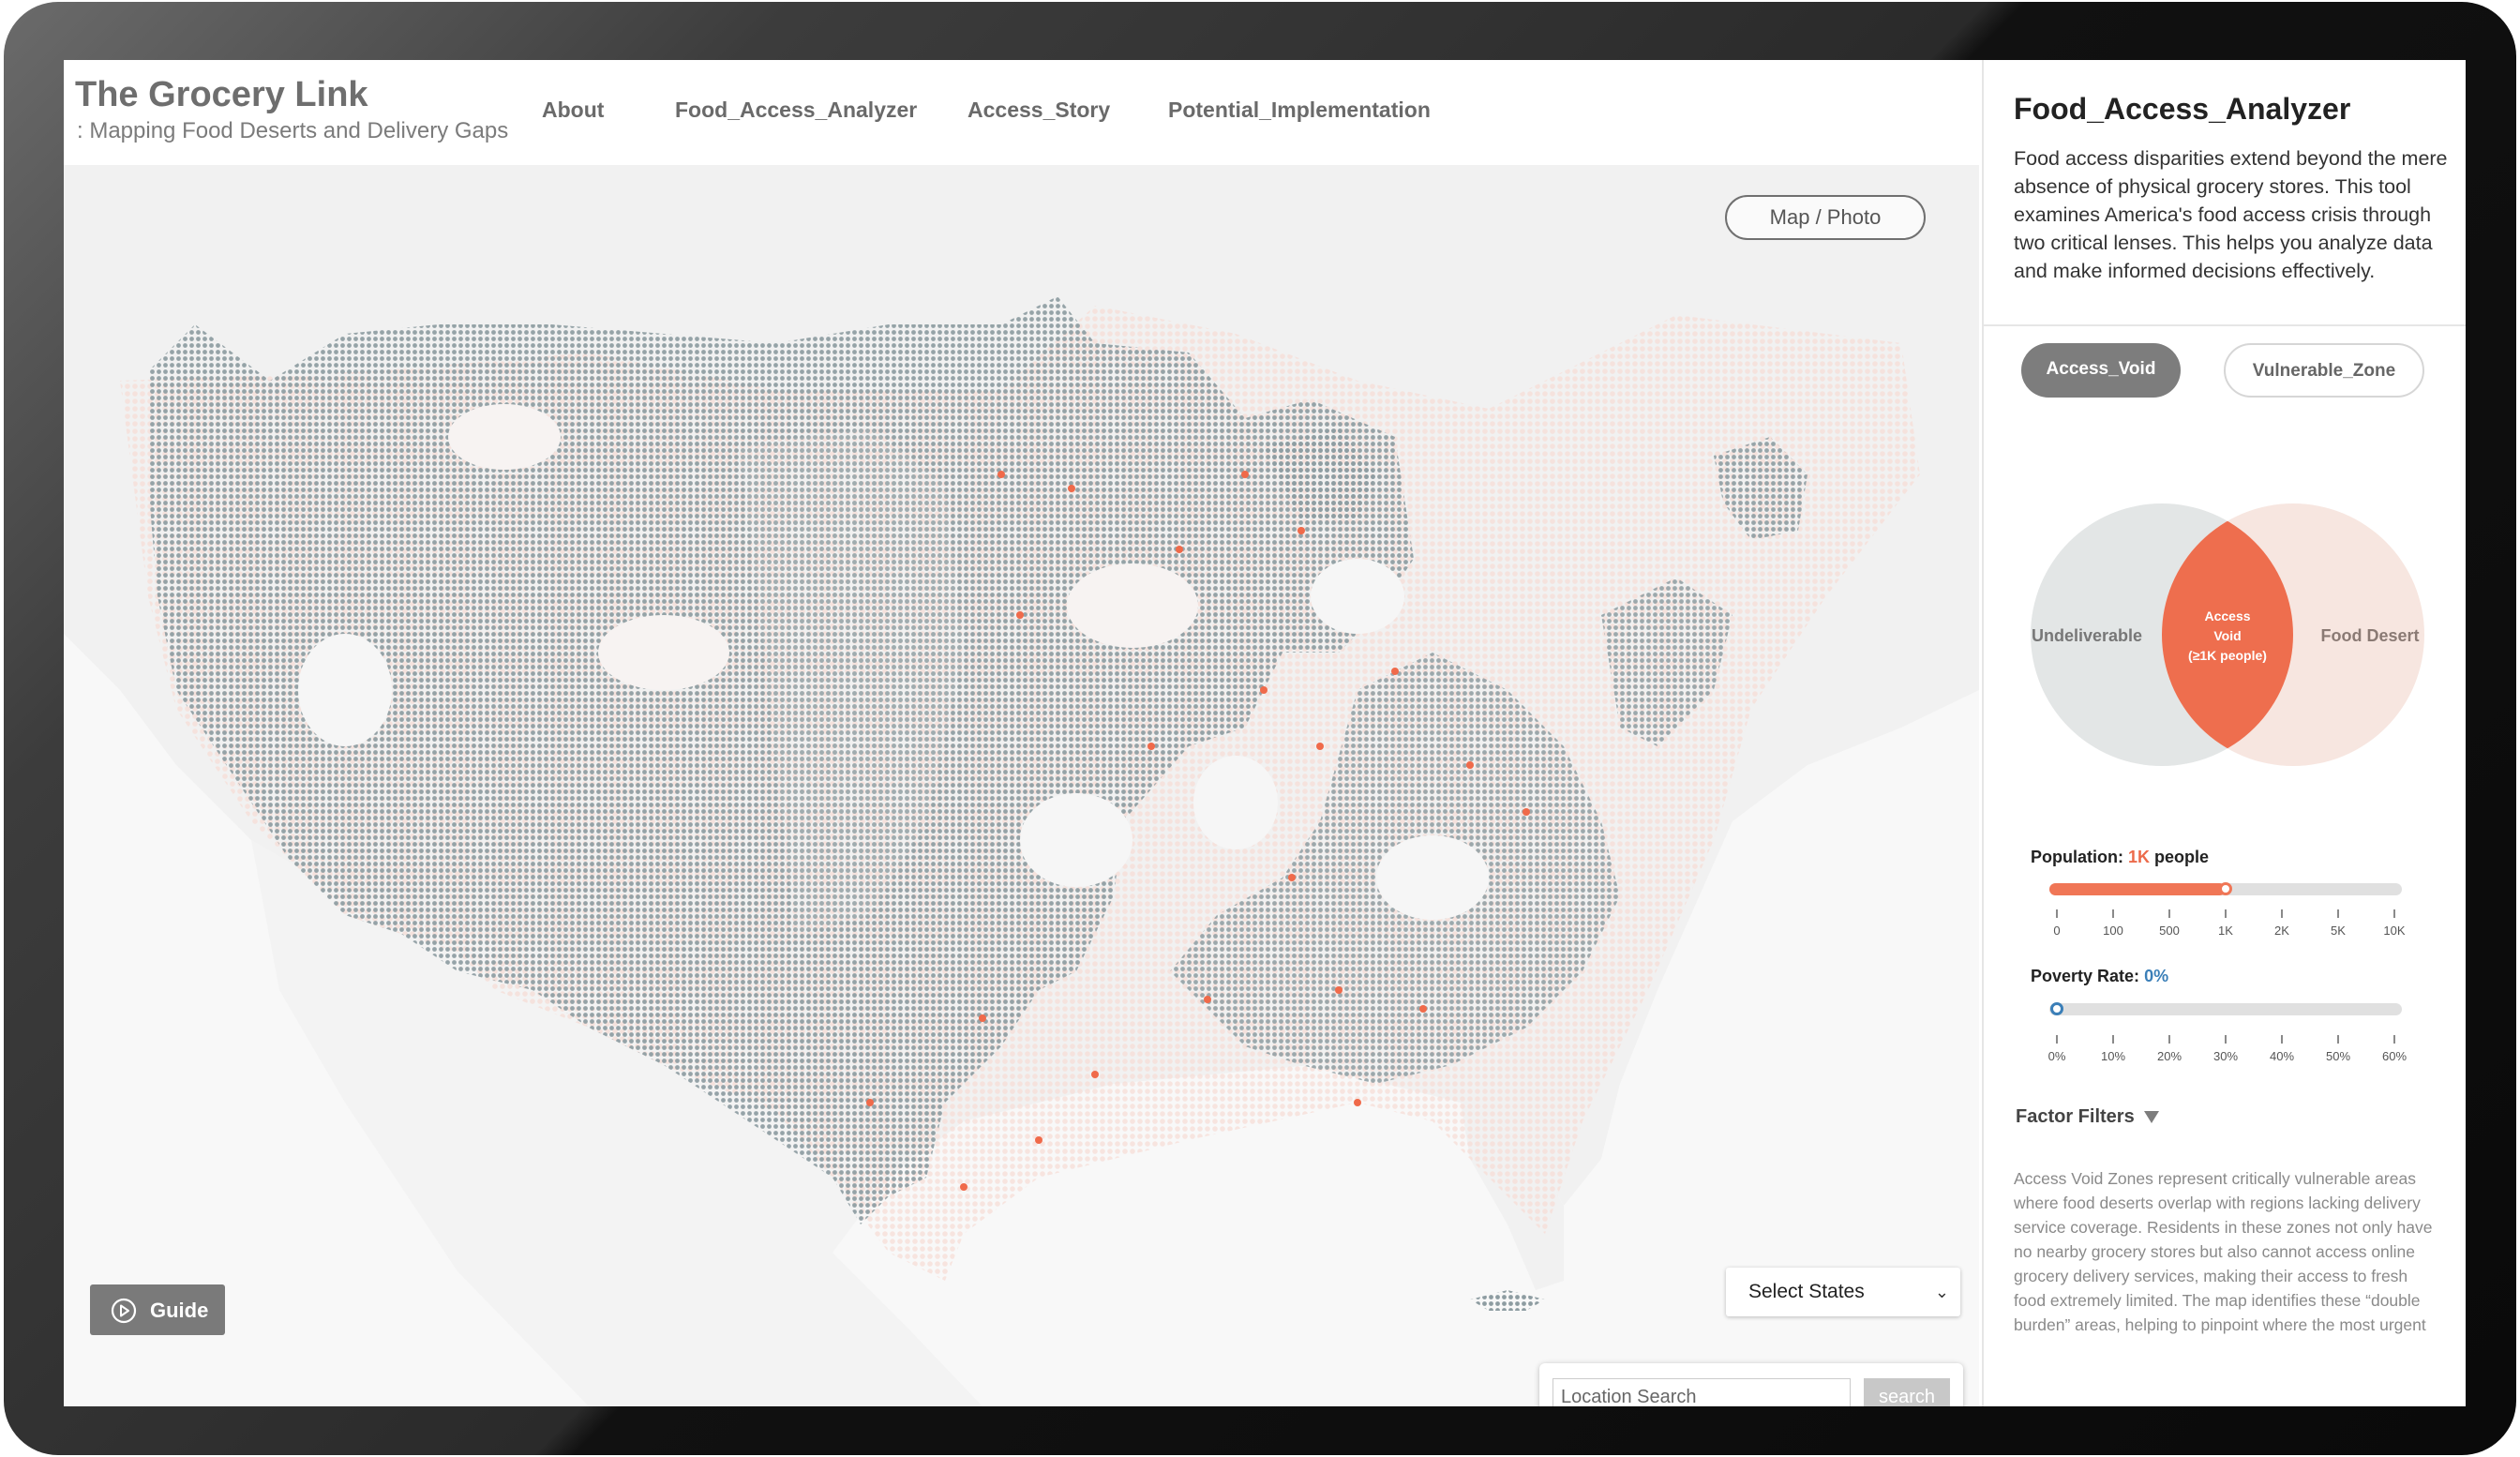  Describe the element at coordinates (2101, 371) in the screenshot. I see `tab-access-void: Access_Void` at that location.